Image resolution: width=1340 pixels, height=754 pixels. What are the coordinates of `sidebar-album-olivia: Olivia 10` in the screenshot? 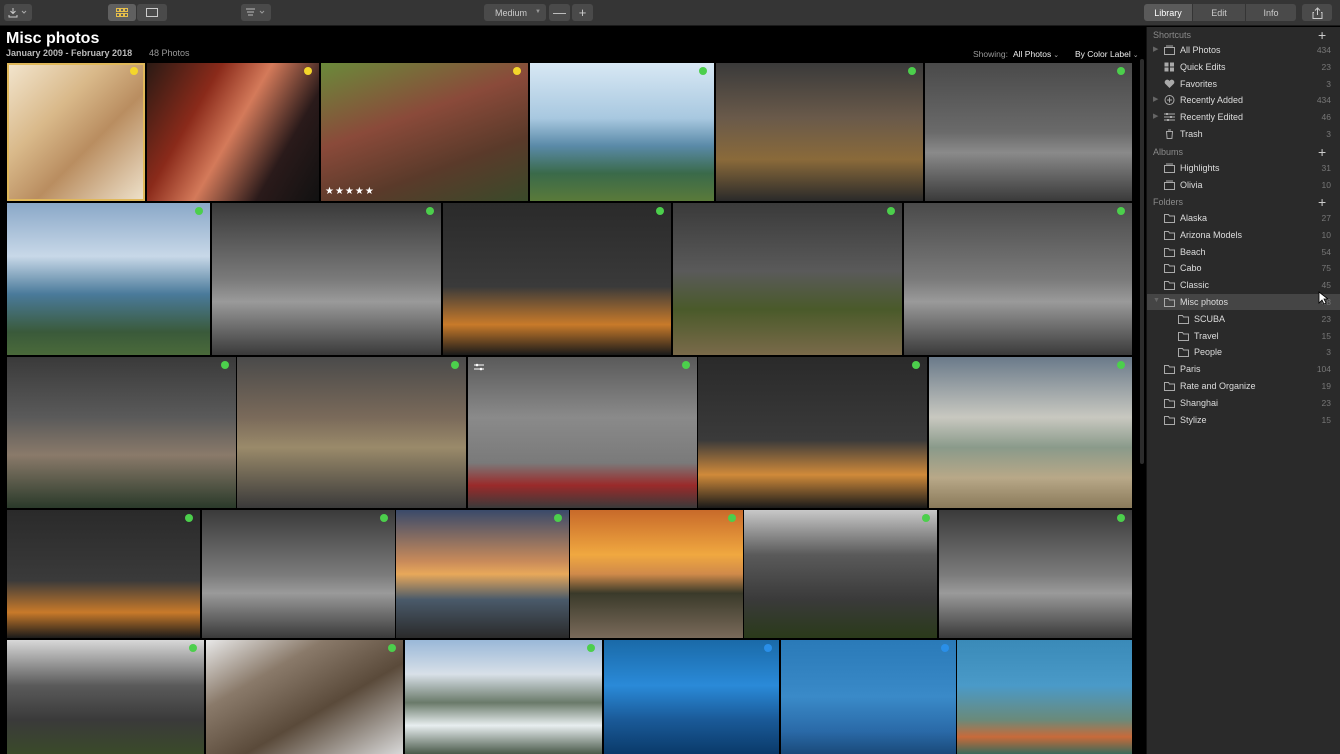 It's located at (1243, 185).